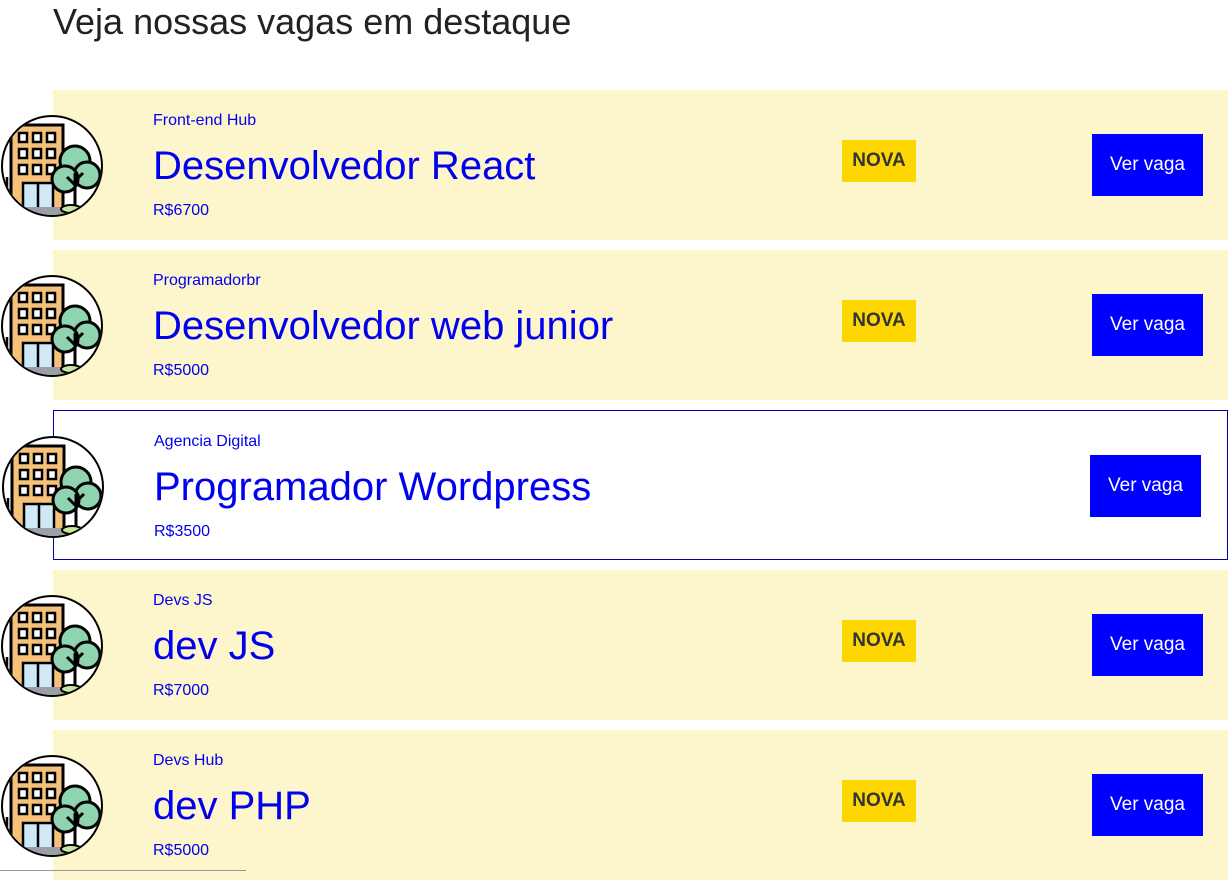 The width and height of the screenshot is (1232, 890). What do you see at coordinates (205, 120) in the screenshot?
I see `company-name: Front-end Hub` at bounding box center [205, 120].